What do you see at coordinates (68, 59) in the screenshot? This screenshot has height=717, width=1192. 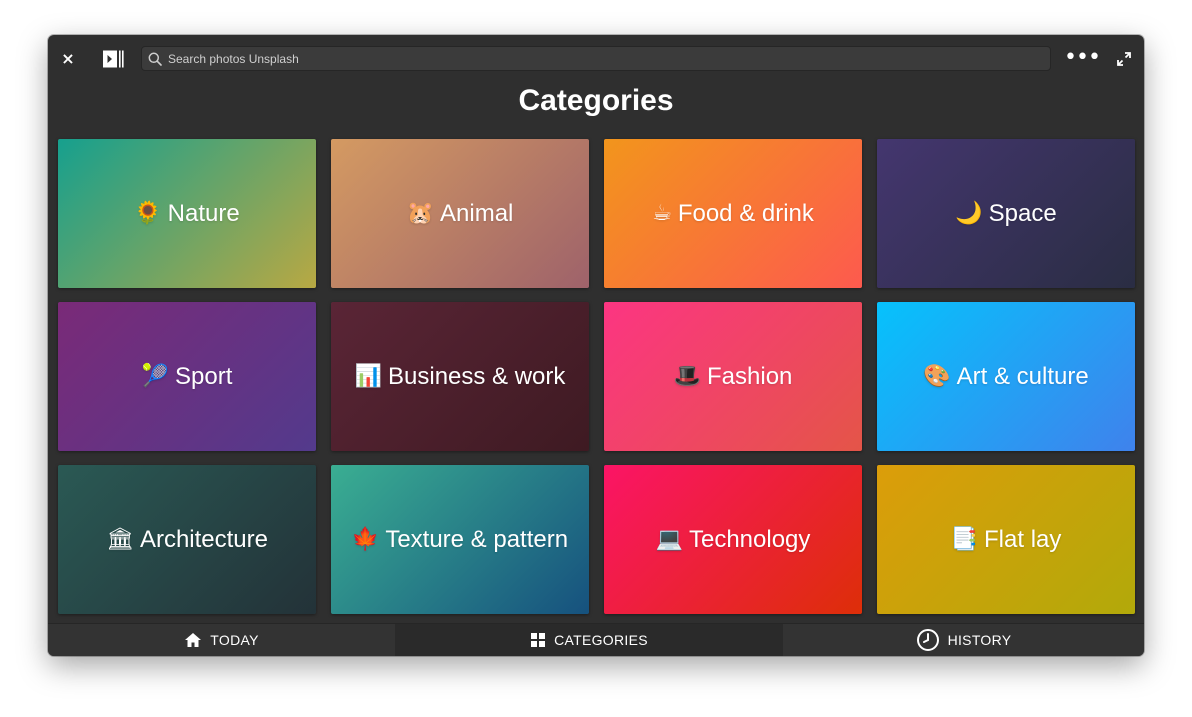 I see `close-icon: ×` at bounding box center [68, 59].